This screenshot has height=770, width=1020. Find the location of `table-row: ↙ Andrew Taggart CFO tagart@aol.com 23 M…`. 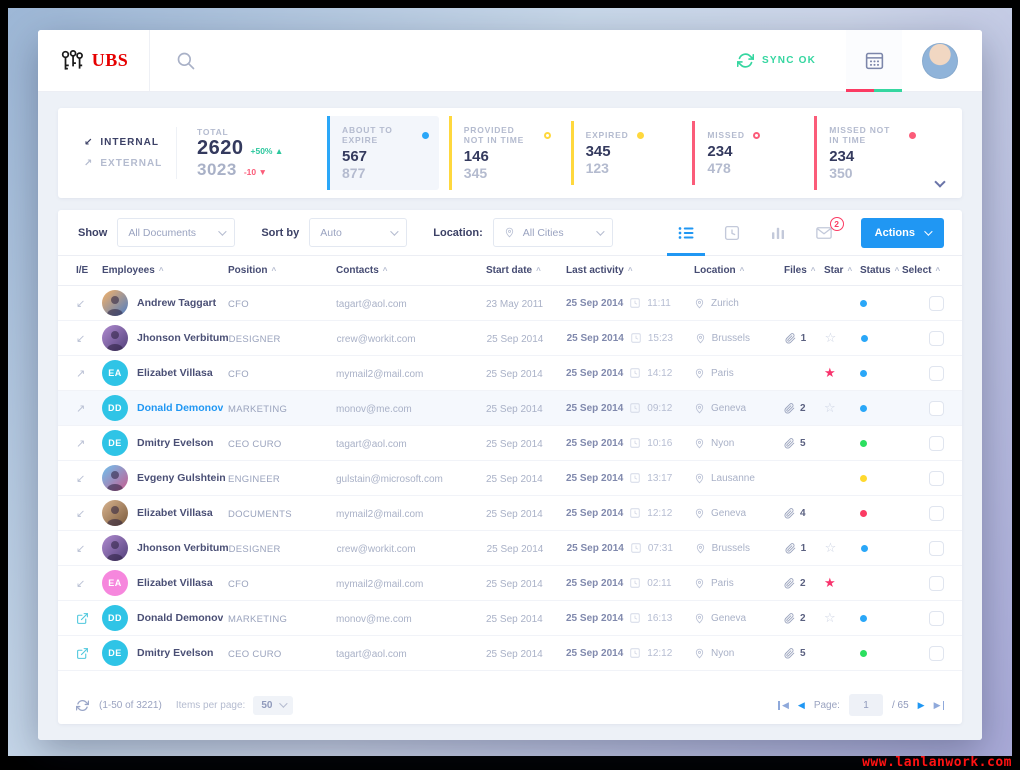

table-row: ↙ Andrew Taggart CFO tagart@aol.com 23 M… is located at coordinates (510, 303).